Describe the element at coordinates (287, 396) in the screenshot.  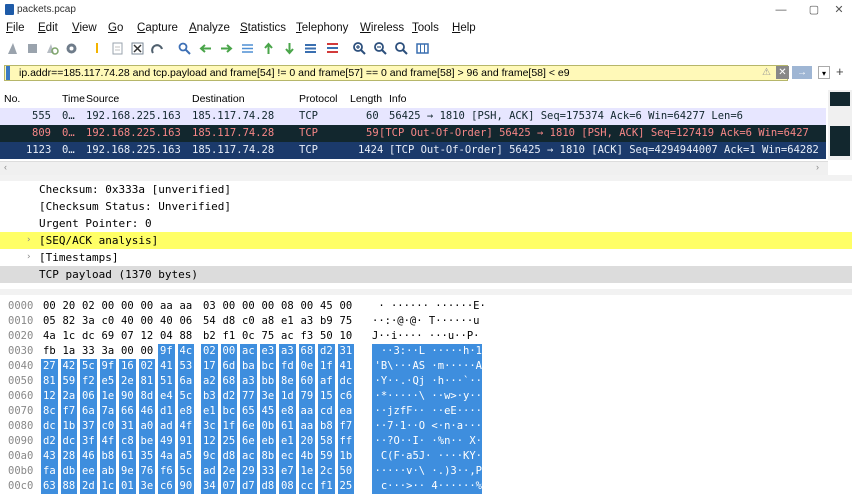
I see `hex-byte: 1d` at that location.